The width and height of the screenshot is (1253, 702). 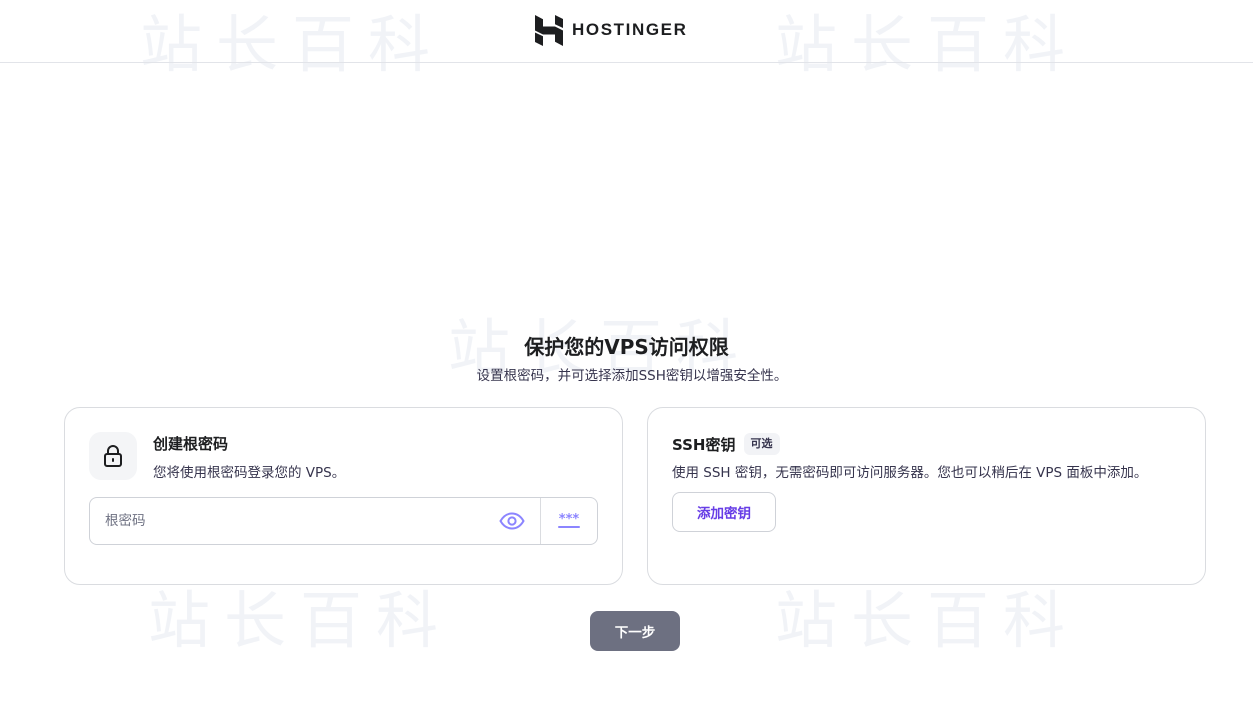 I want to click on root-password-description: 您将使用根密码登录您的 VPS。, so click(x=249, y=473).